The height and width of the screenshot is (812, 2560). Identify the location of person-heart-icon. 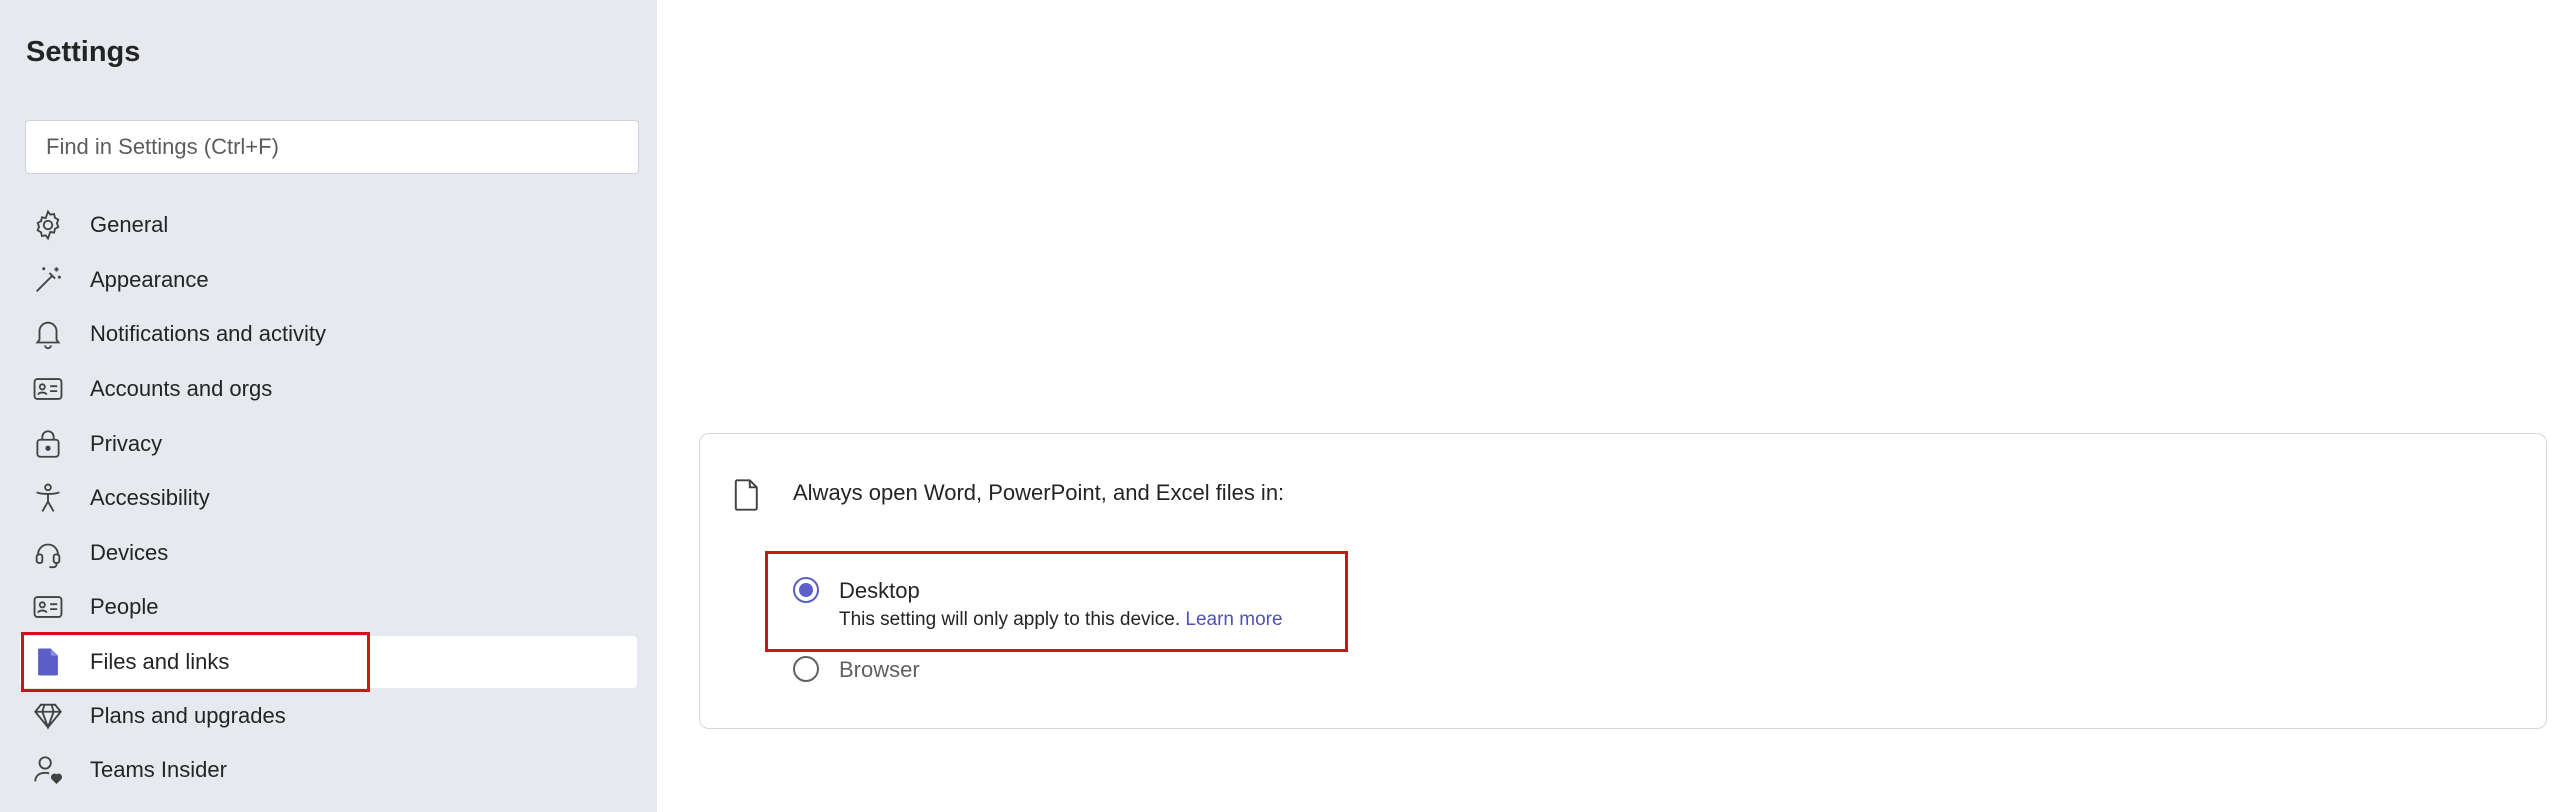
(48, 770).